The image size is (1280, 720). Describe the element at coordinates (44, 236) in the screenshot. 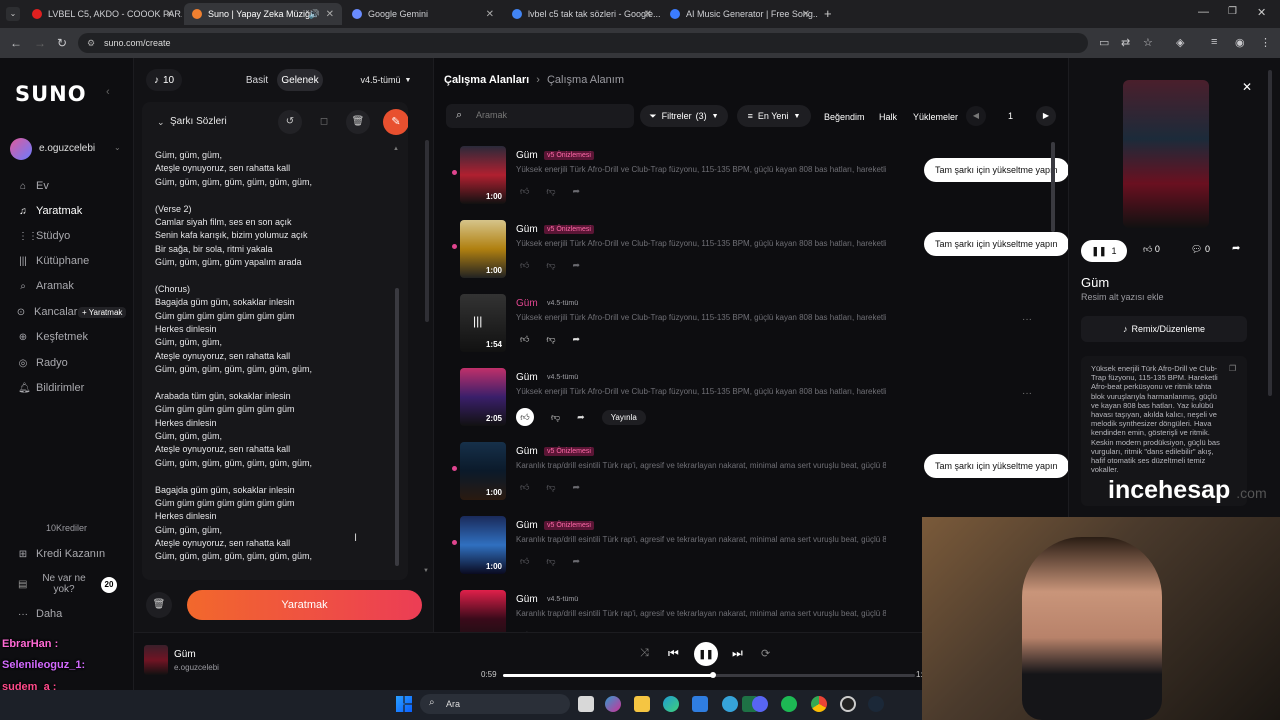

I see `nav-studio: ⋮⋮ Stüdyo` at that location.